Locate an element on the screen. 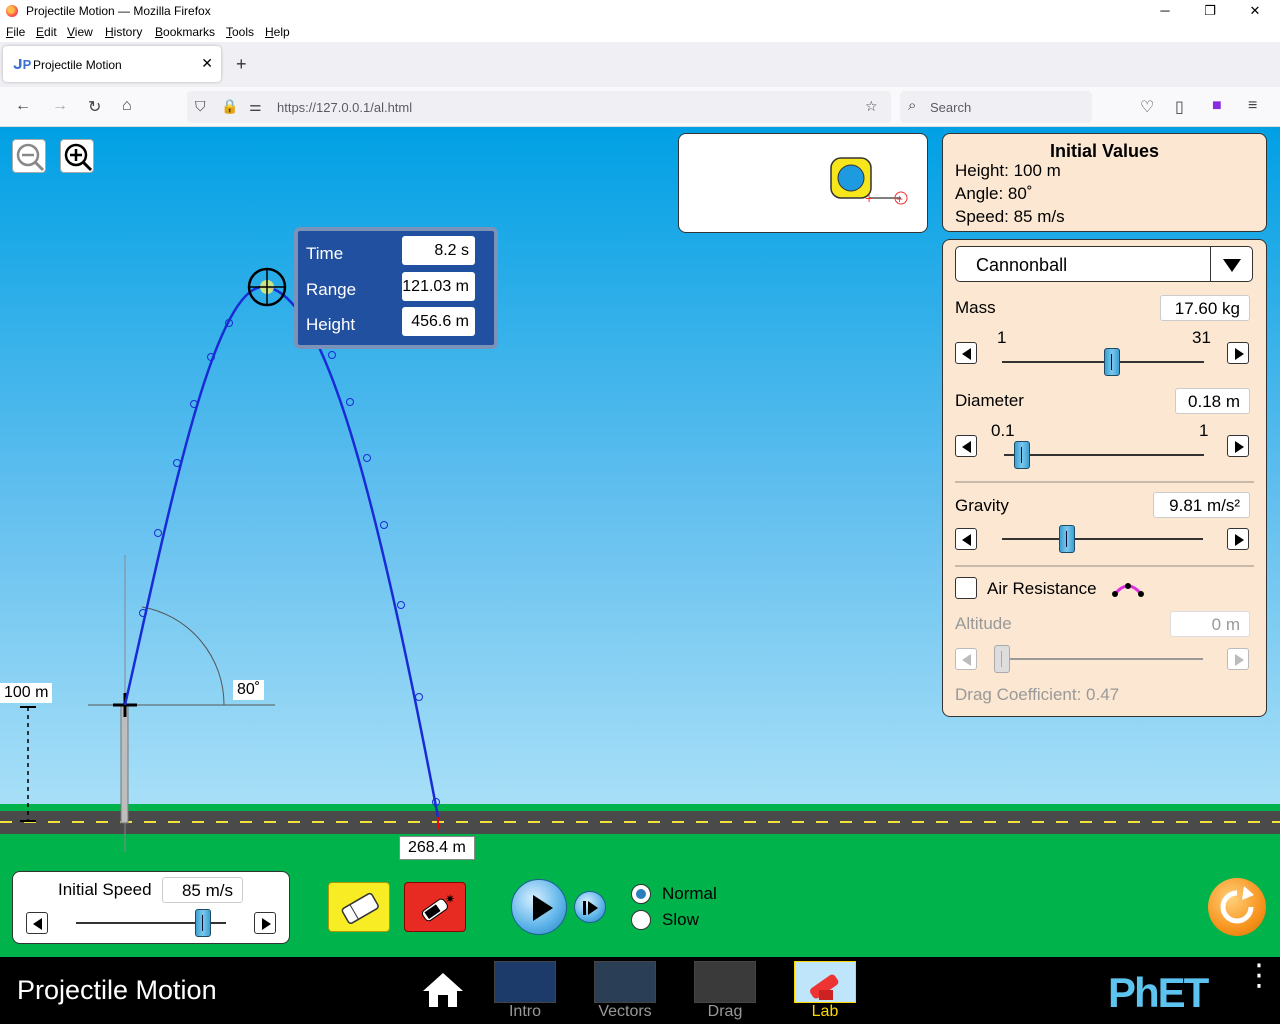 The width and height of the screenshot is (1280, 1024). time-label: Time is located at coordinates (325, 253).